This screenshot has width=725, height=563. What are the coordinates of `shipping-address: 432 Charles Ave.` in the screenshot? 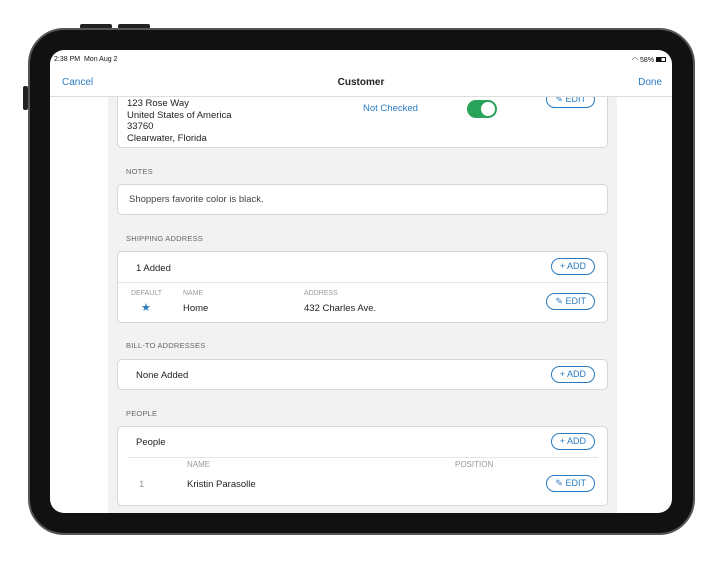 It's located at (340, 308).